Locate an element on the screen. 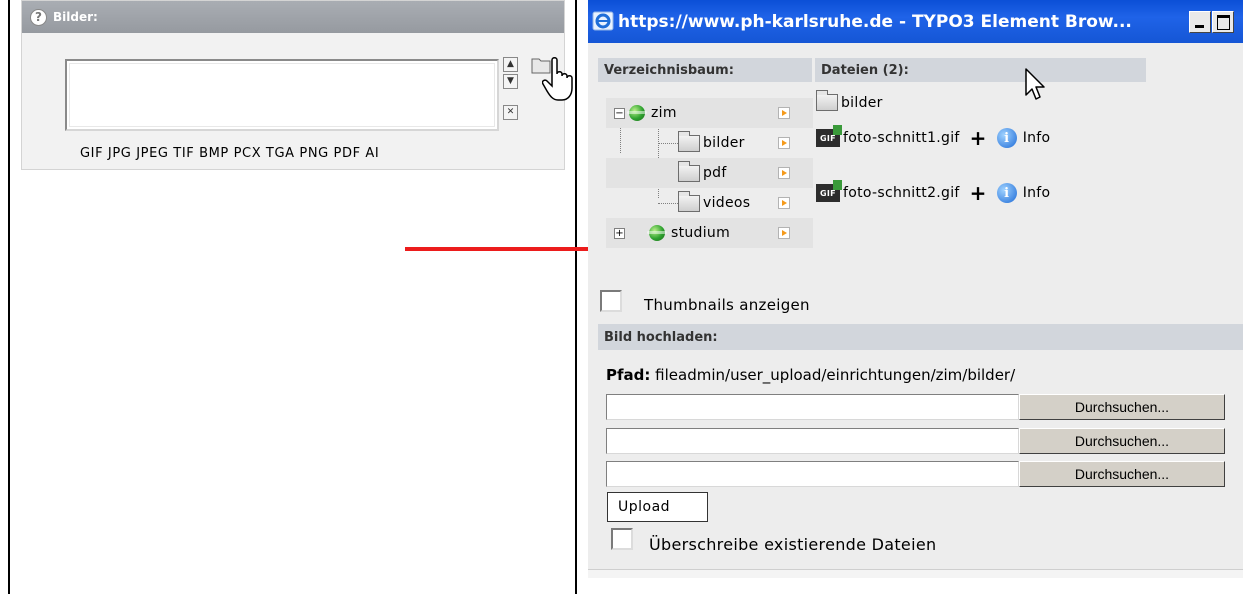 The image size is (1243, 594). page-frame-divider is located at coordinates (576, 297).